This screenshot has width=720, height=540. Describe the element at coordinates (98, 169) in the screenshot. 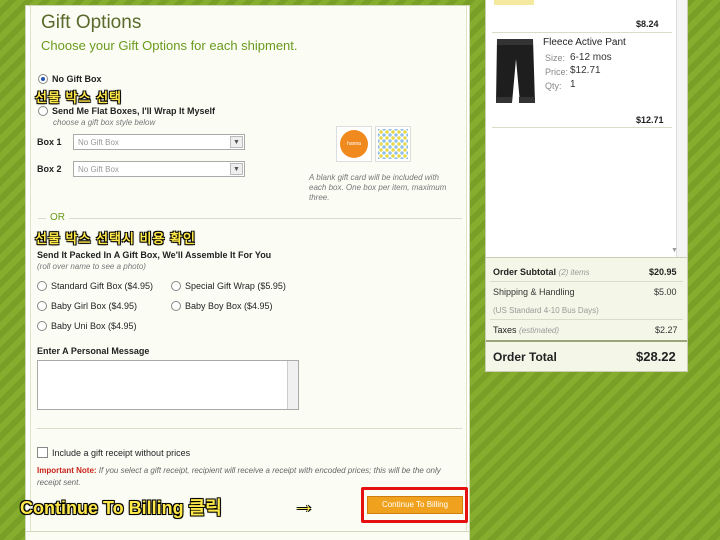

I see `box2-select-value: No Gift Box` at that location.